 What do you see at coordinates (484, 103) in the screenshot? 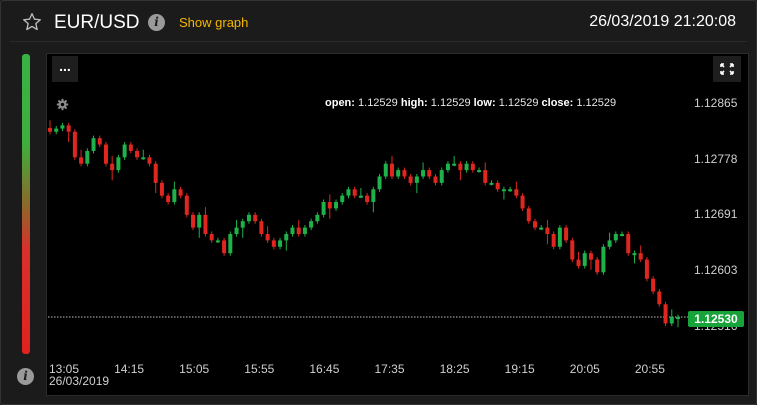
I see `low-label: low:` at bounding box center [484, 103].